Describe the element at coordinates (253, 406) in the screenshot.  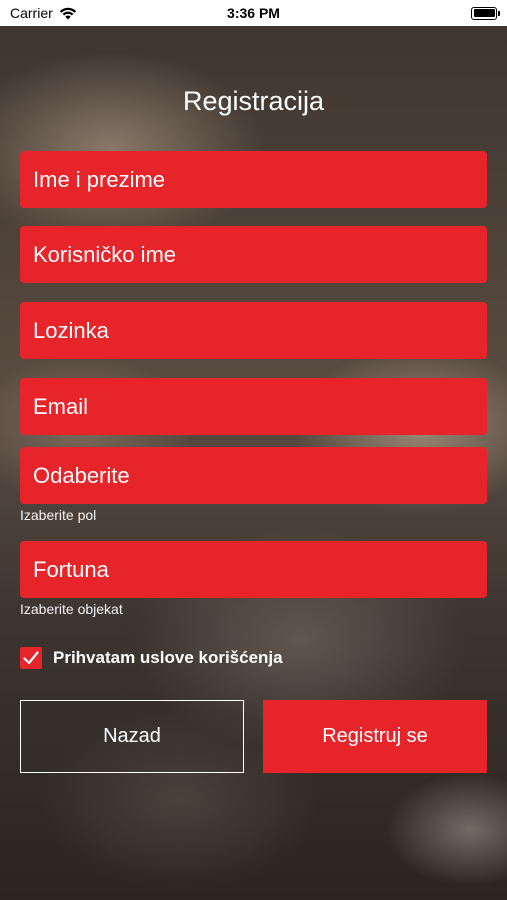
I see `email-field: Email` at that location.